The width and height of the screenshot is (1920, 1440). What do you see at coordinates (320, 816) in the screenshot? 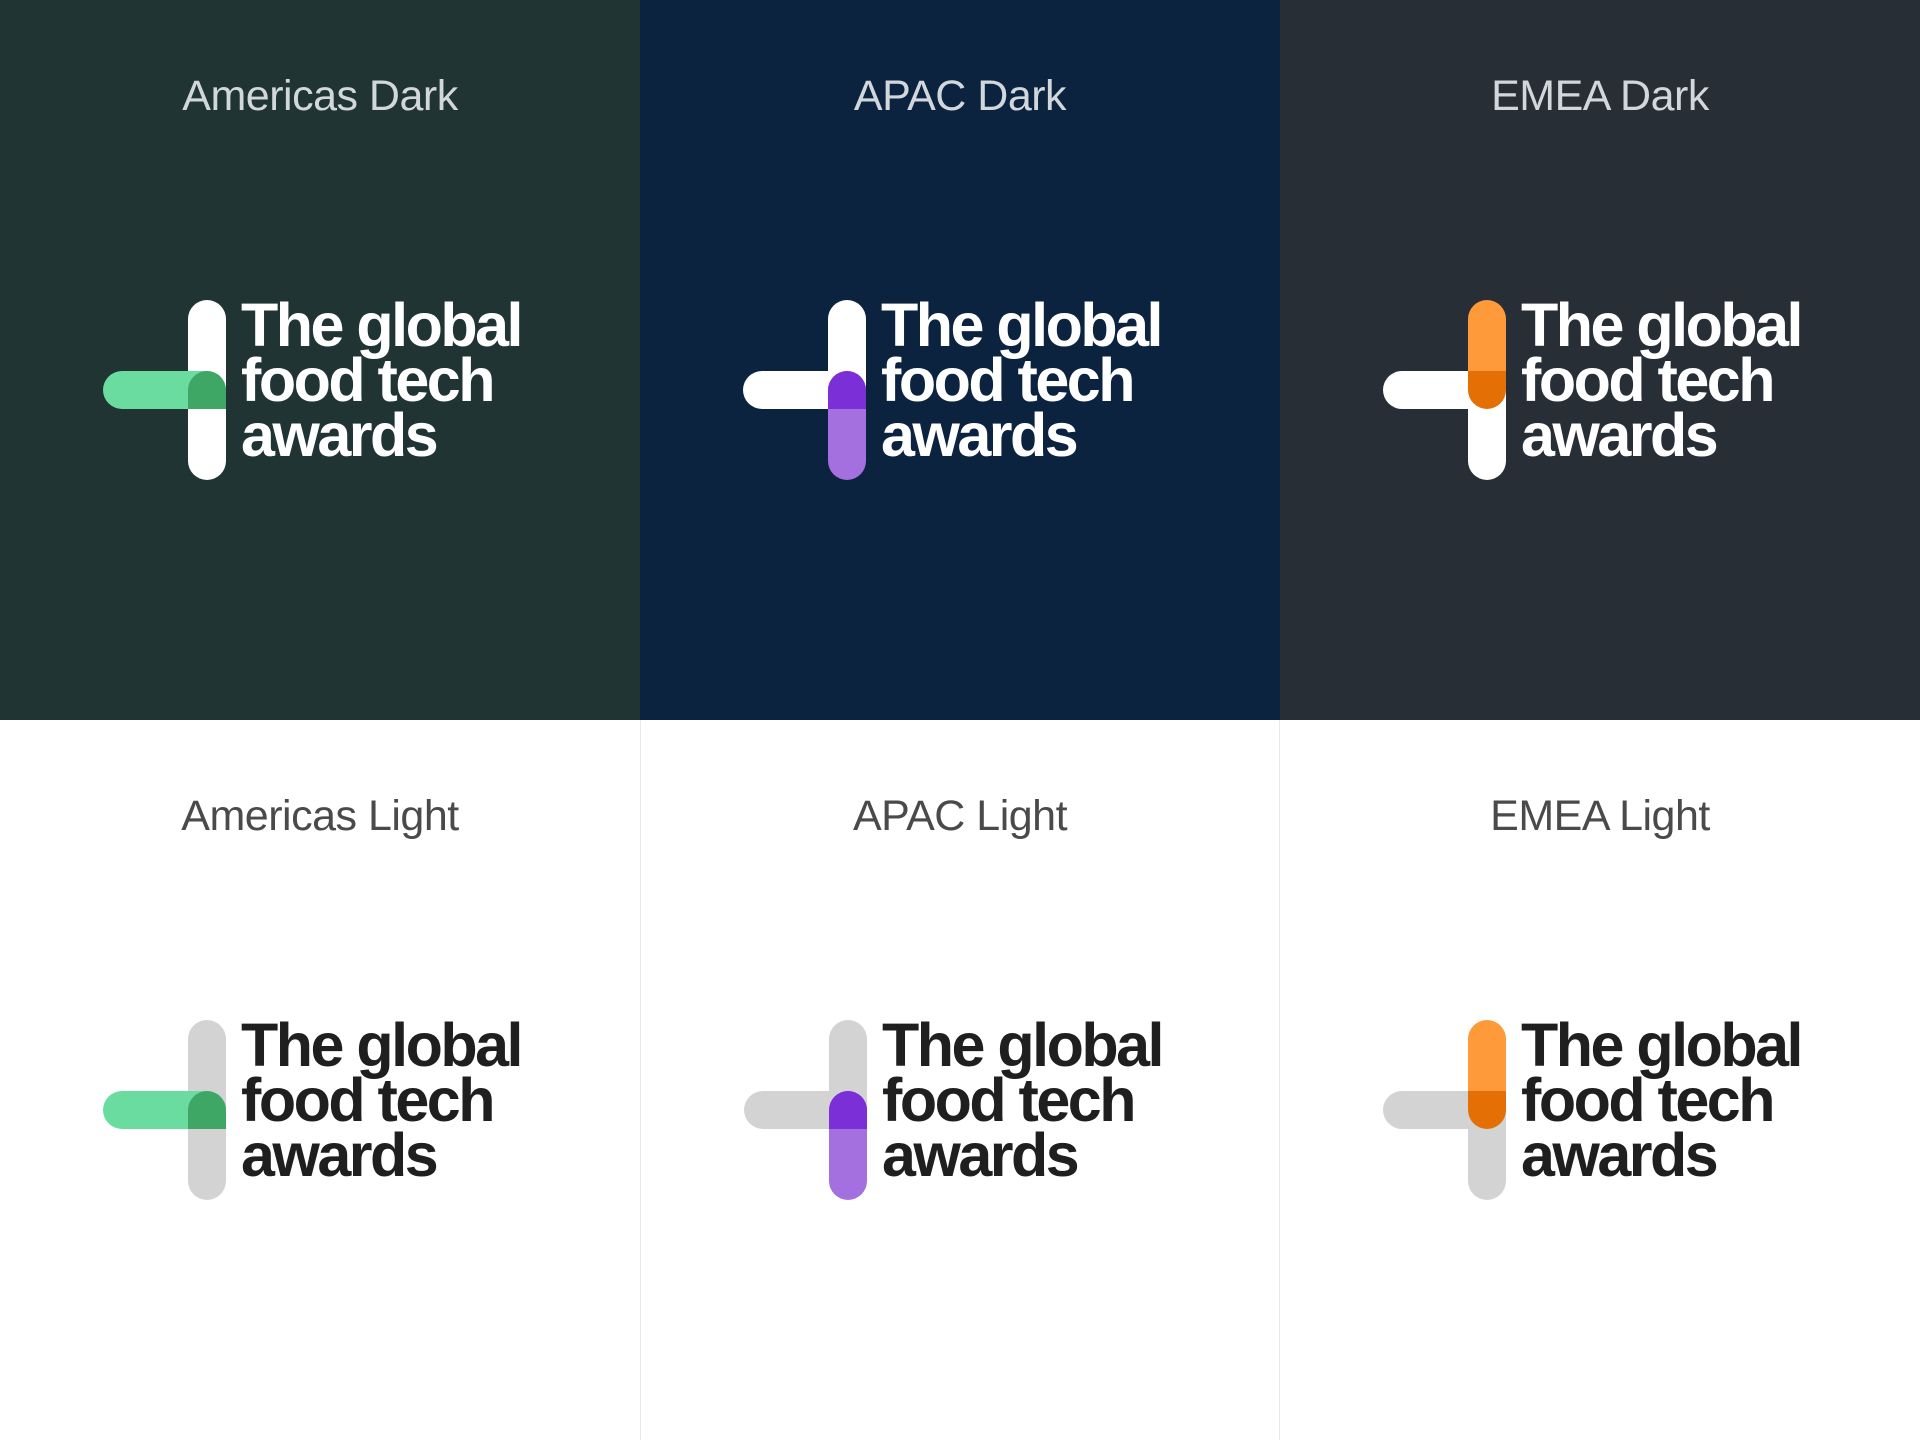
I see `tile-label: Americas Light` at bounding box center [320, 816].